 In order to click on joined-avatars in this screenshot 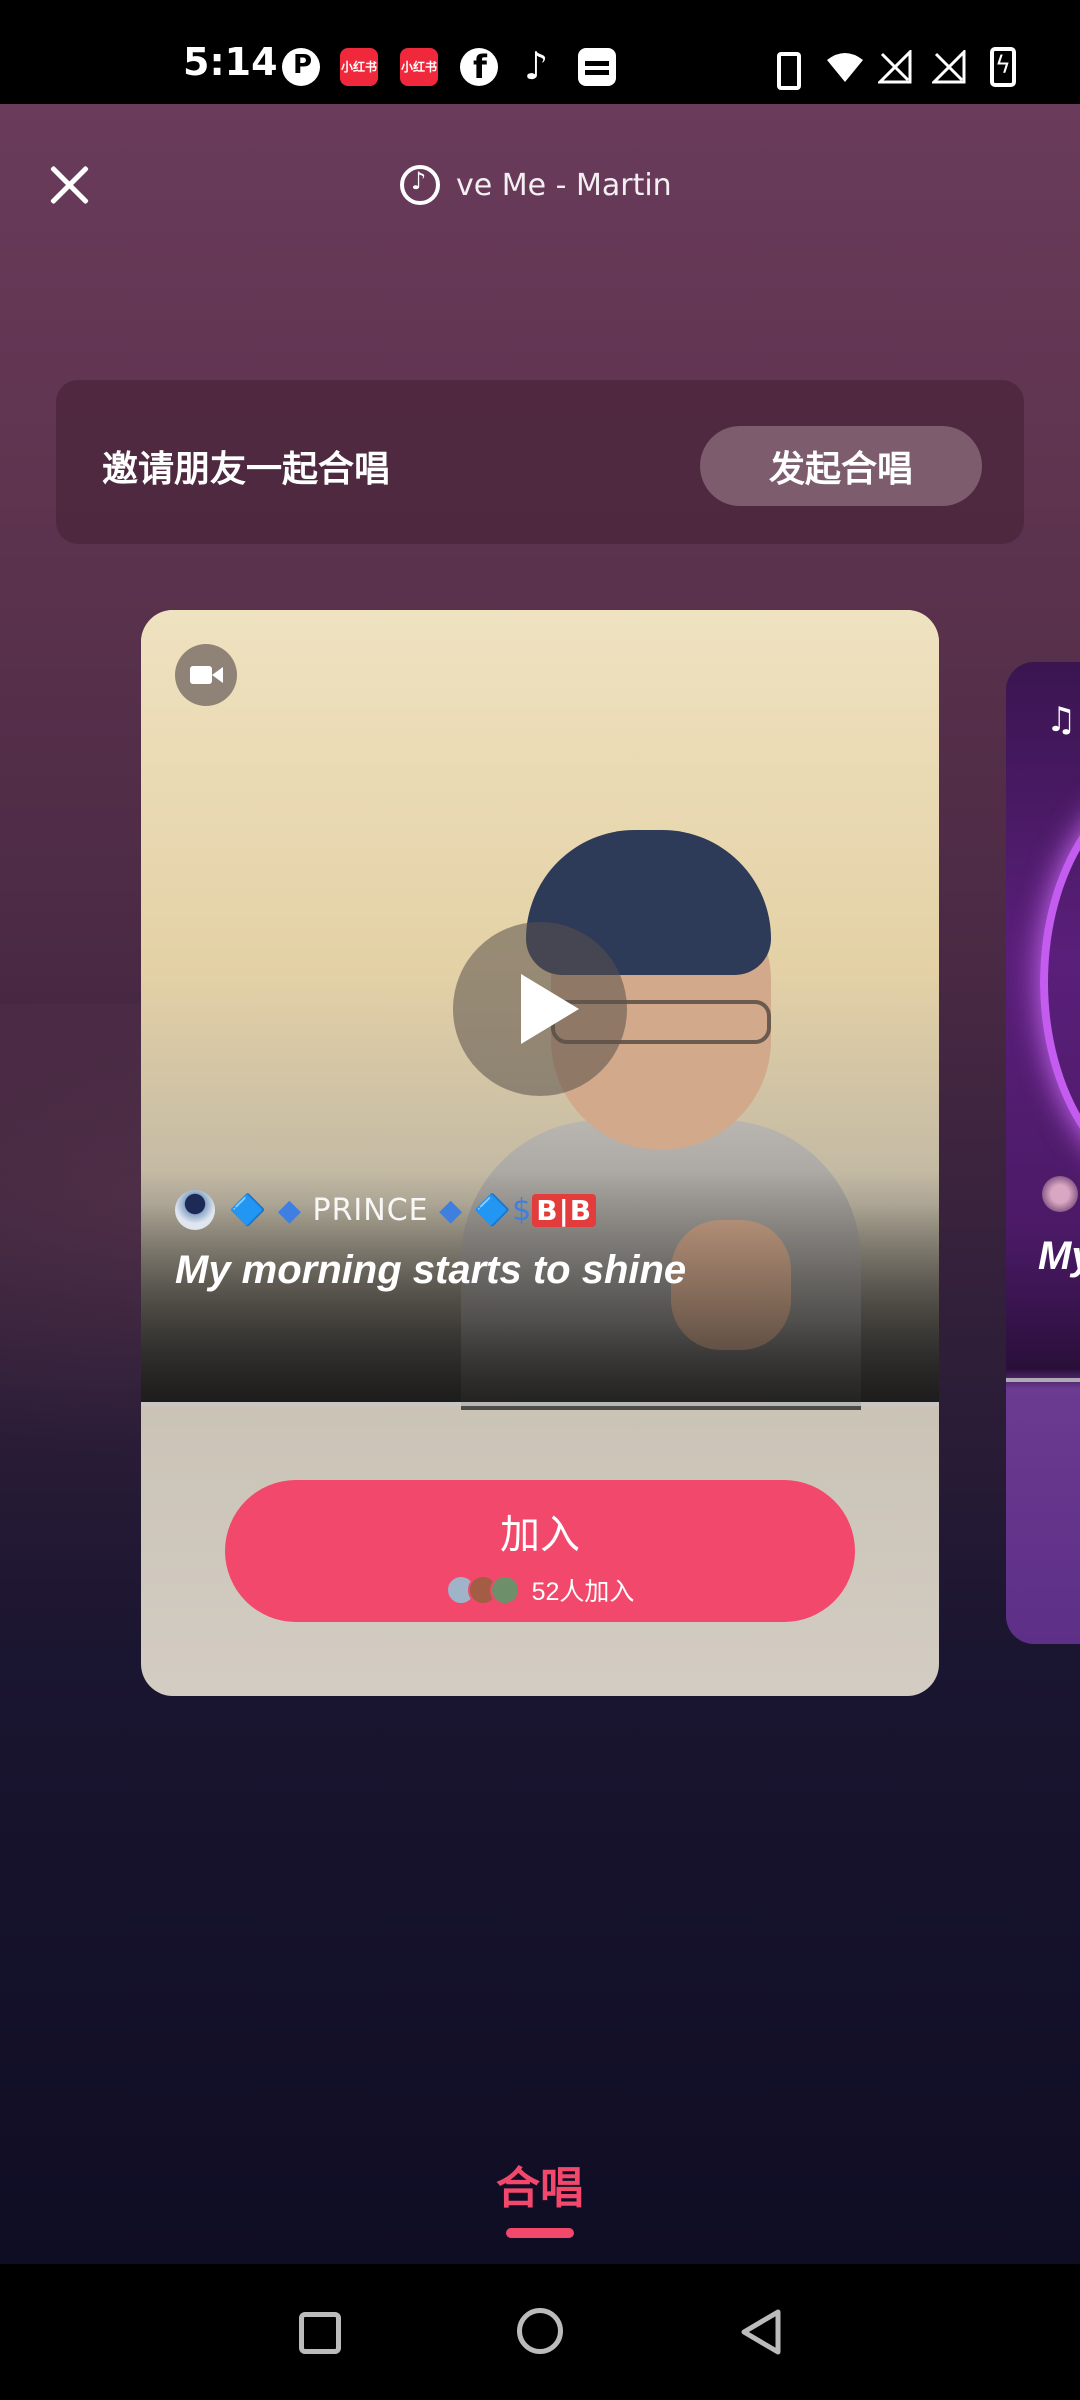, I will do `click(482, 1590)`.